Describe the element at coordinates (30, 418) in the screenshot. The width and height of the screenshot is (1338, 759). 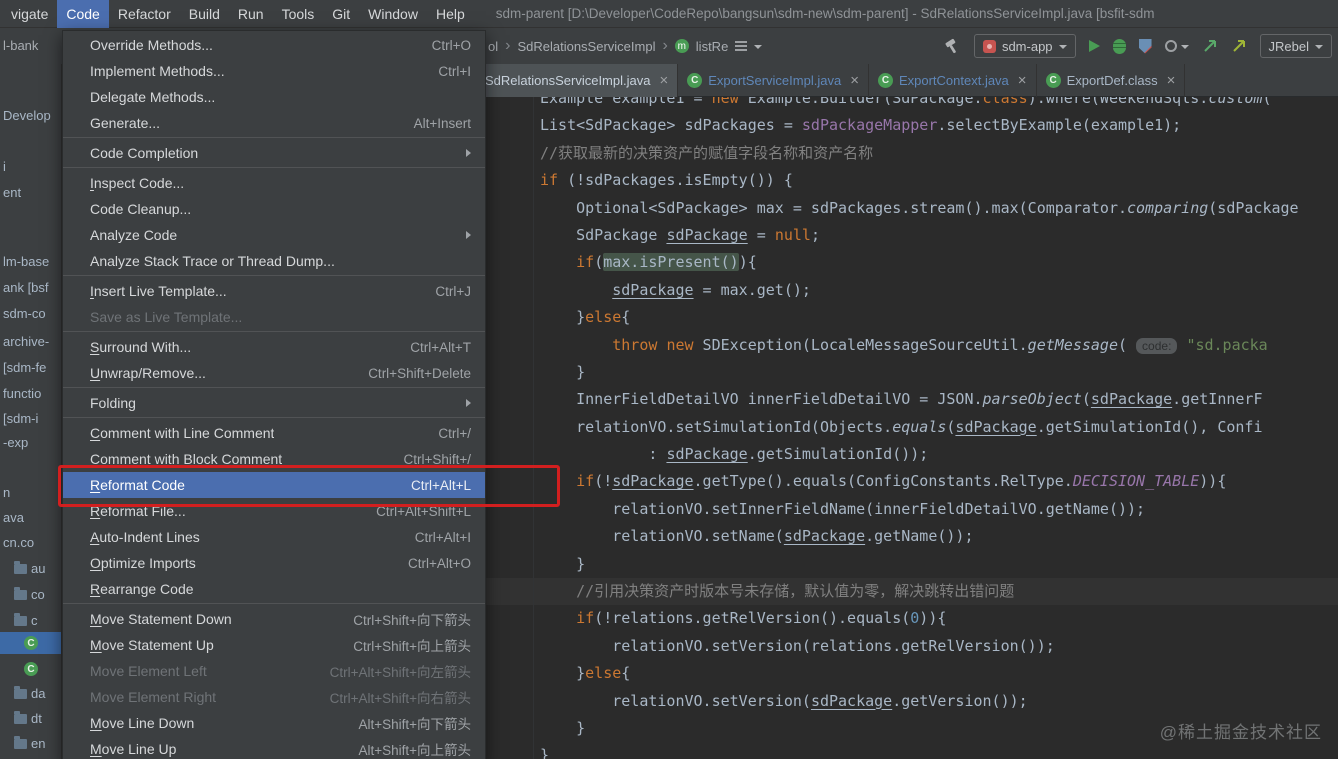
I see `tree-item-sdm-i: [sdm-i` at that location.